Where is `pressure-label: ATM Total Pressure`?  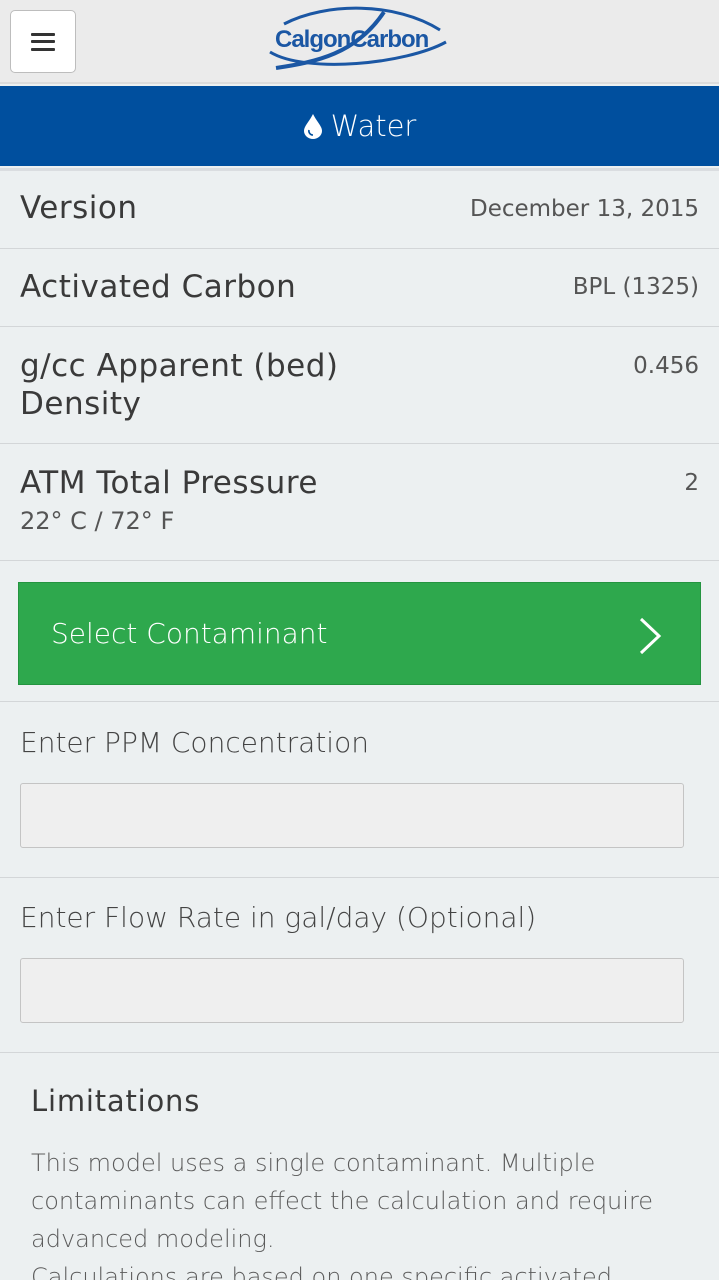
pressure-label: ATM Total Pressure is located at coordinates (169, 483).